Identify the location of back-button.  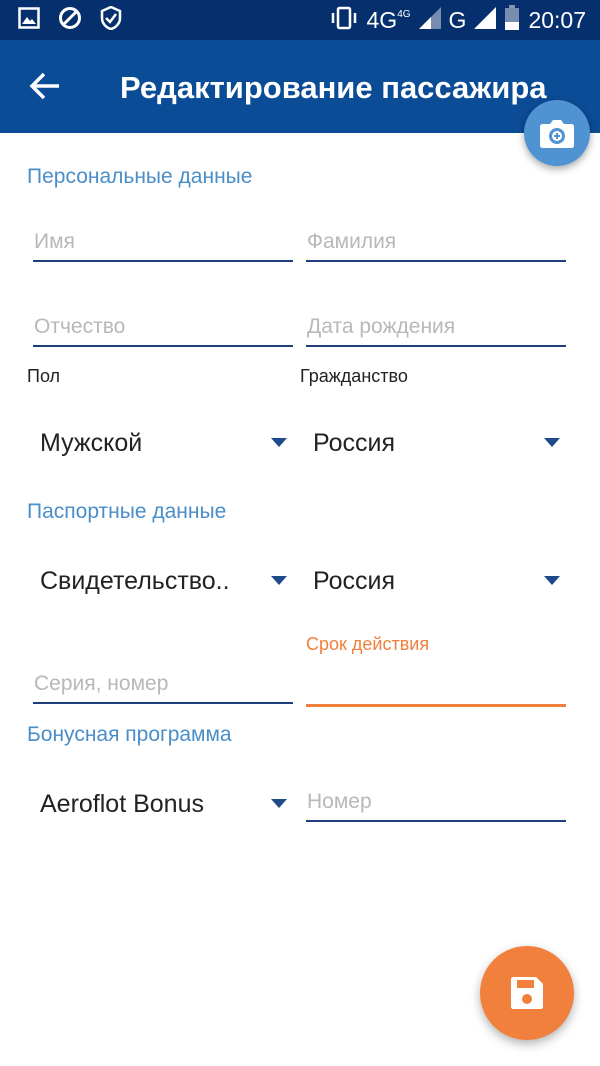
(46, 86).